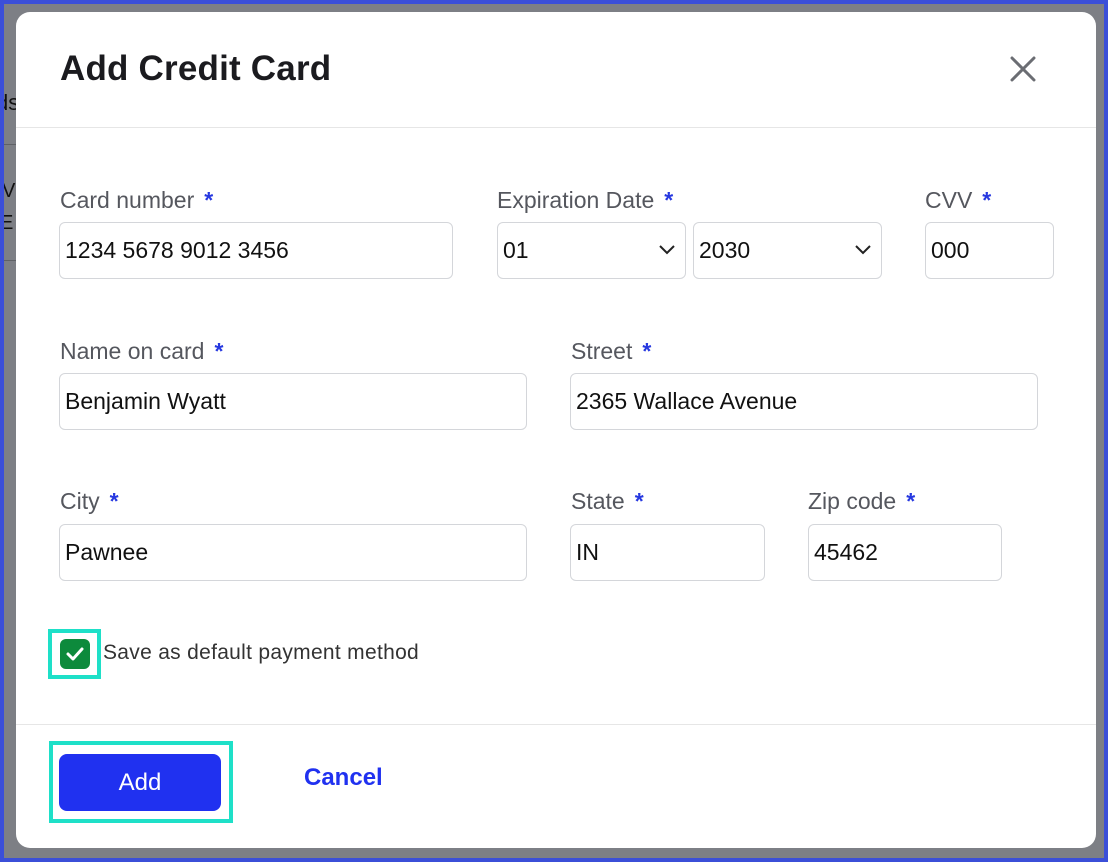 This screenshot has height=862, width=1108. I want to click on state-label: State *, so click(607, 501).